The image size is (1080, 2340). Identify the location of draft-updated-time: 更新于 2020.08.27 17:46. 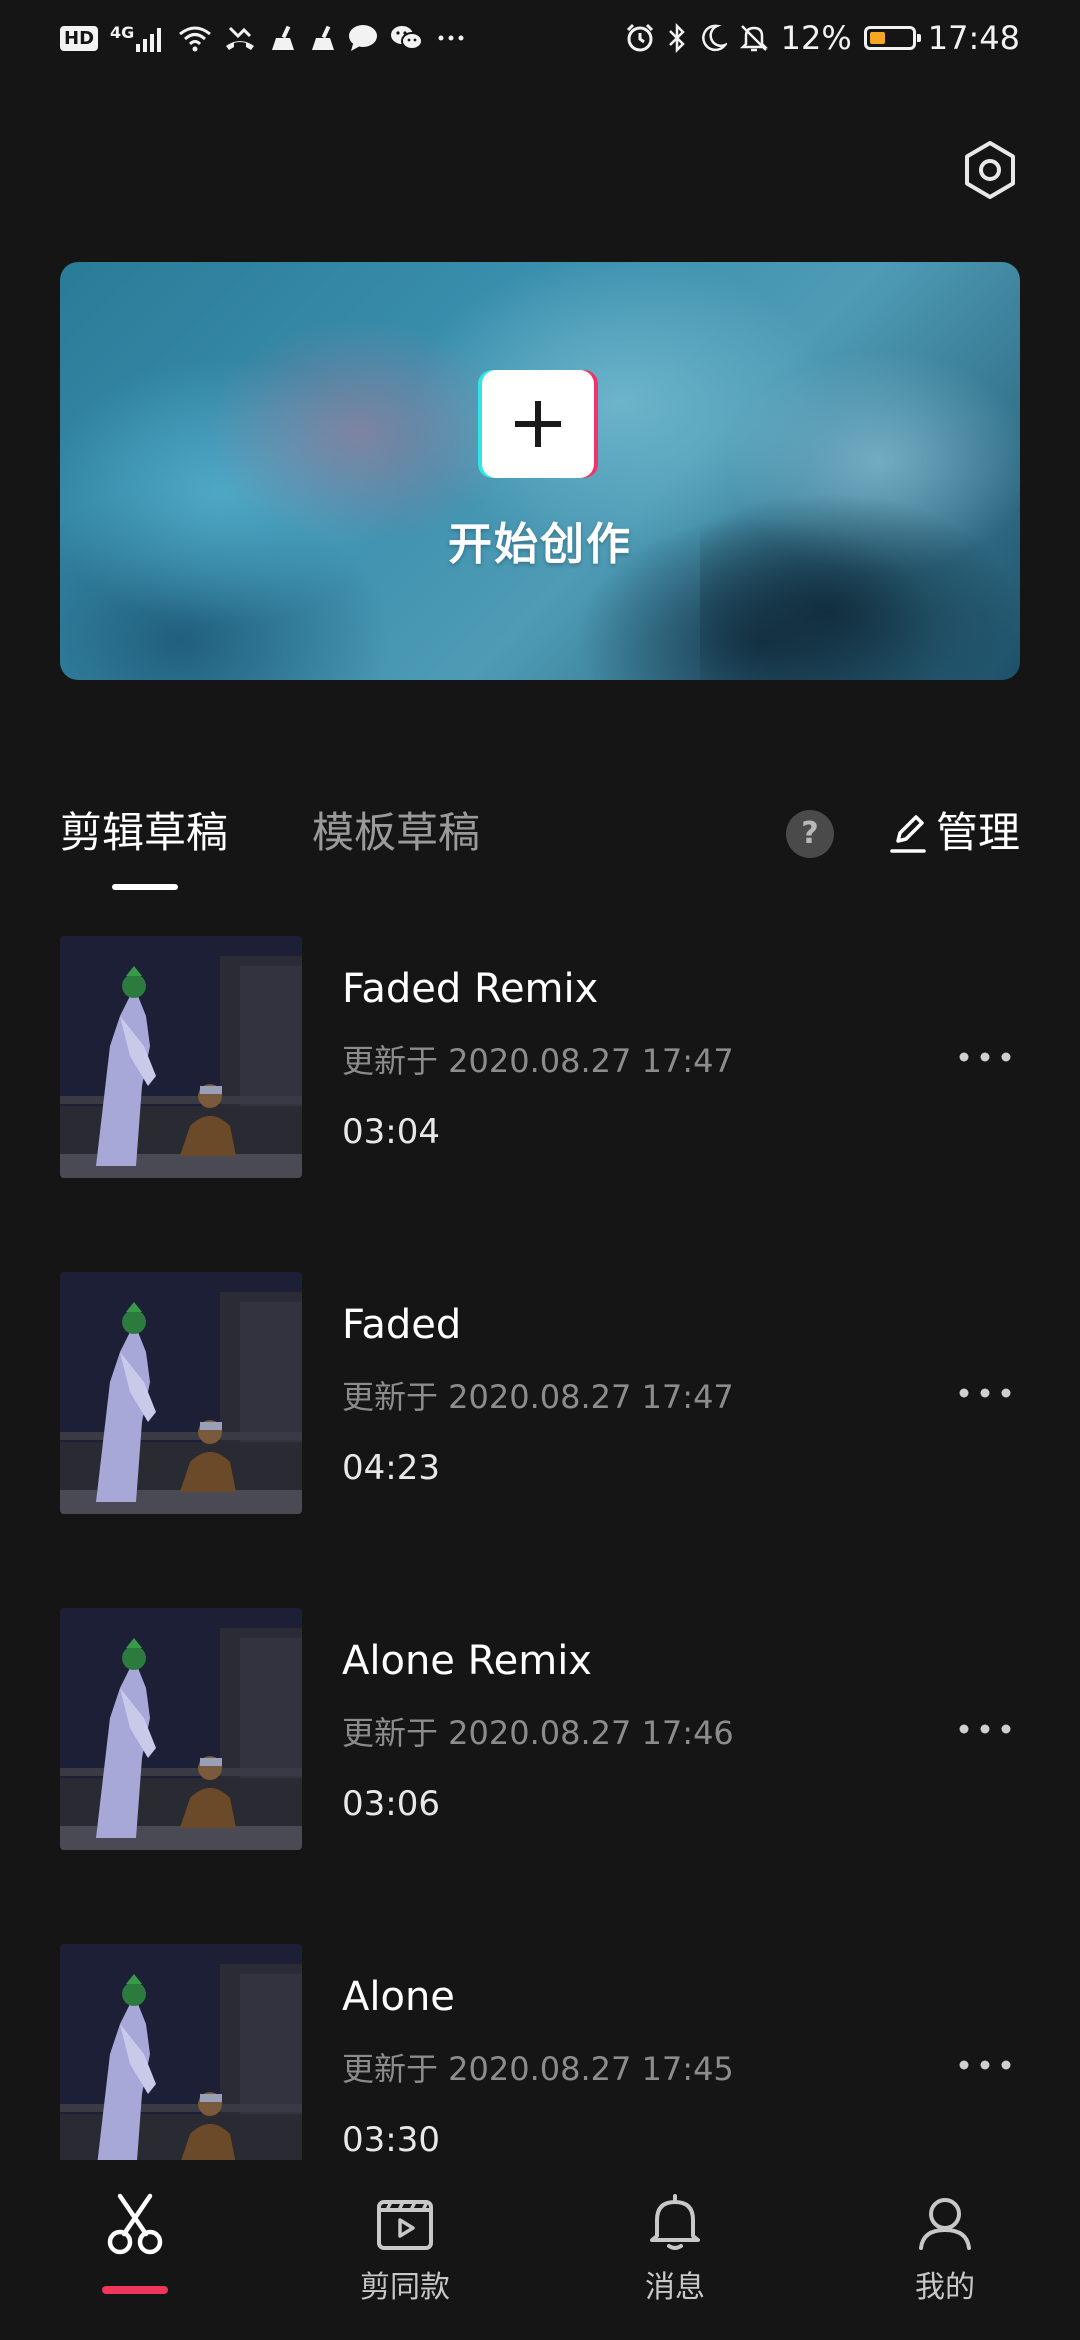
(538, 1733).